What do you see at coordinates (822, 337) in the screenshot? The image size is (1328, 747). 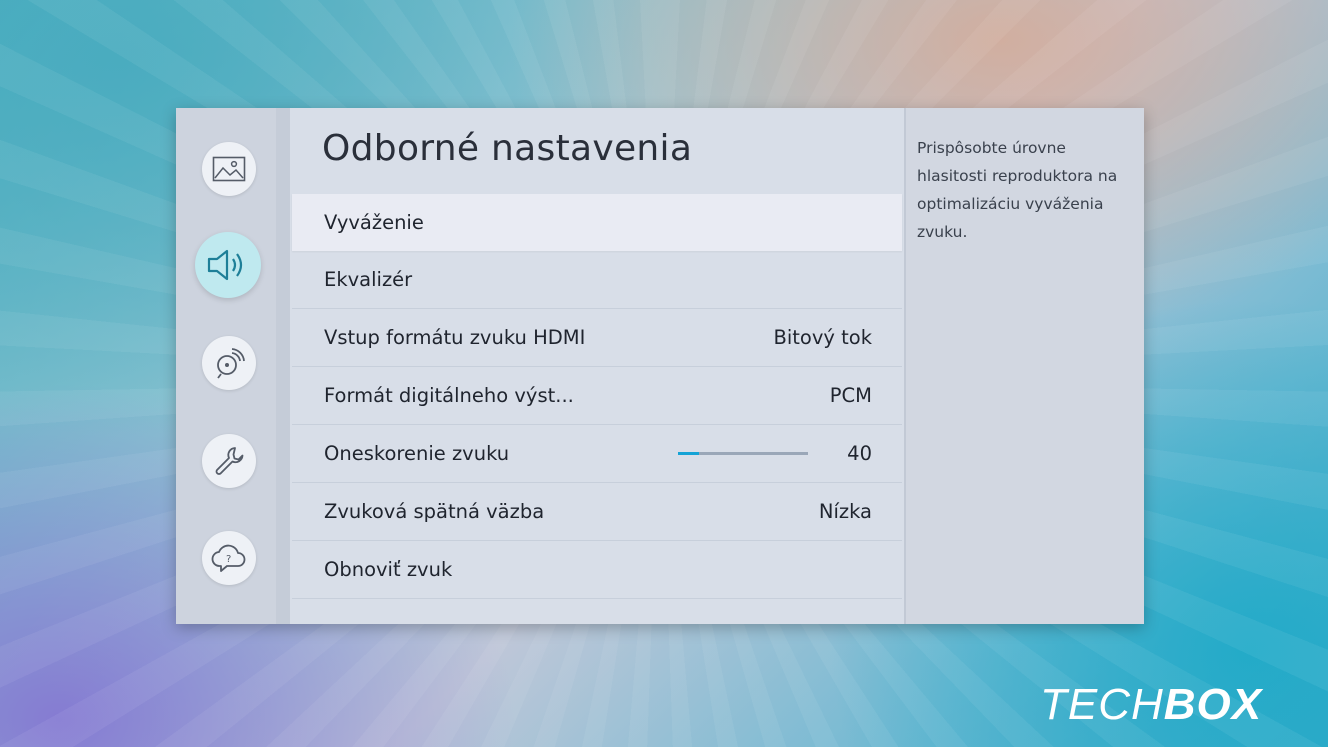 I see `menu-item-value: Bitový tok` at bounding box center [822, 337].